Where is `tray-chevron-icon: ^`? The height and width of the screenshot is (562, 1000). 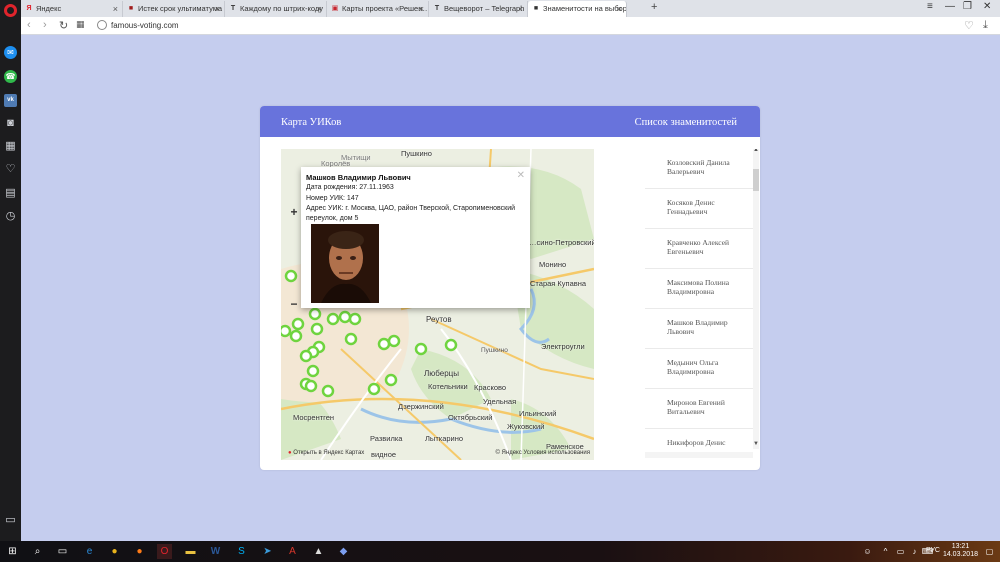
tray-chevron-icon: ^ is located at coordinates (885, 551).